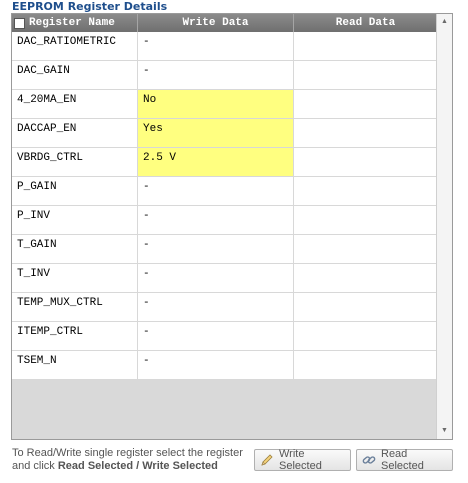 The width and height of the screenshot is (468, 483). What do you see at coordinates (90, 6) in the screenshot?
I see `panel-title: EEPROM Register Details` at bounding box center [90, 6].